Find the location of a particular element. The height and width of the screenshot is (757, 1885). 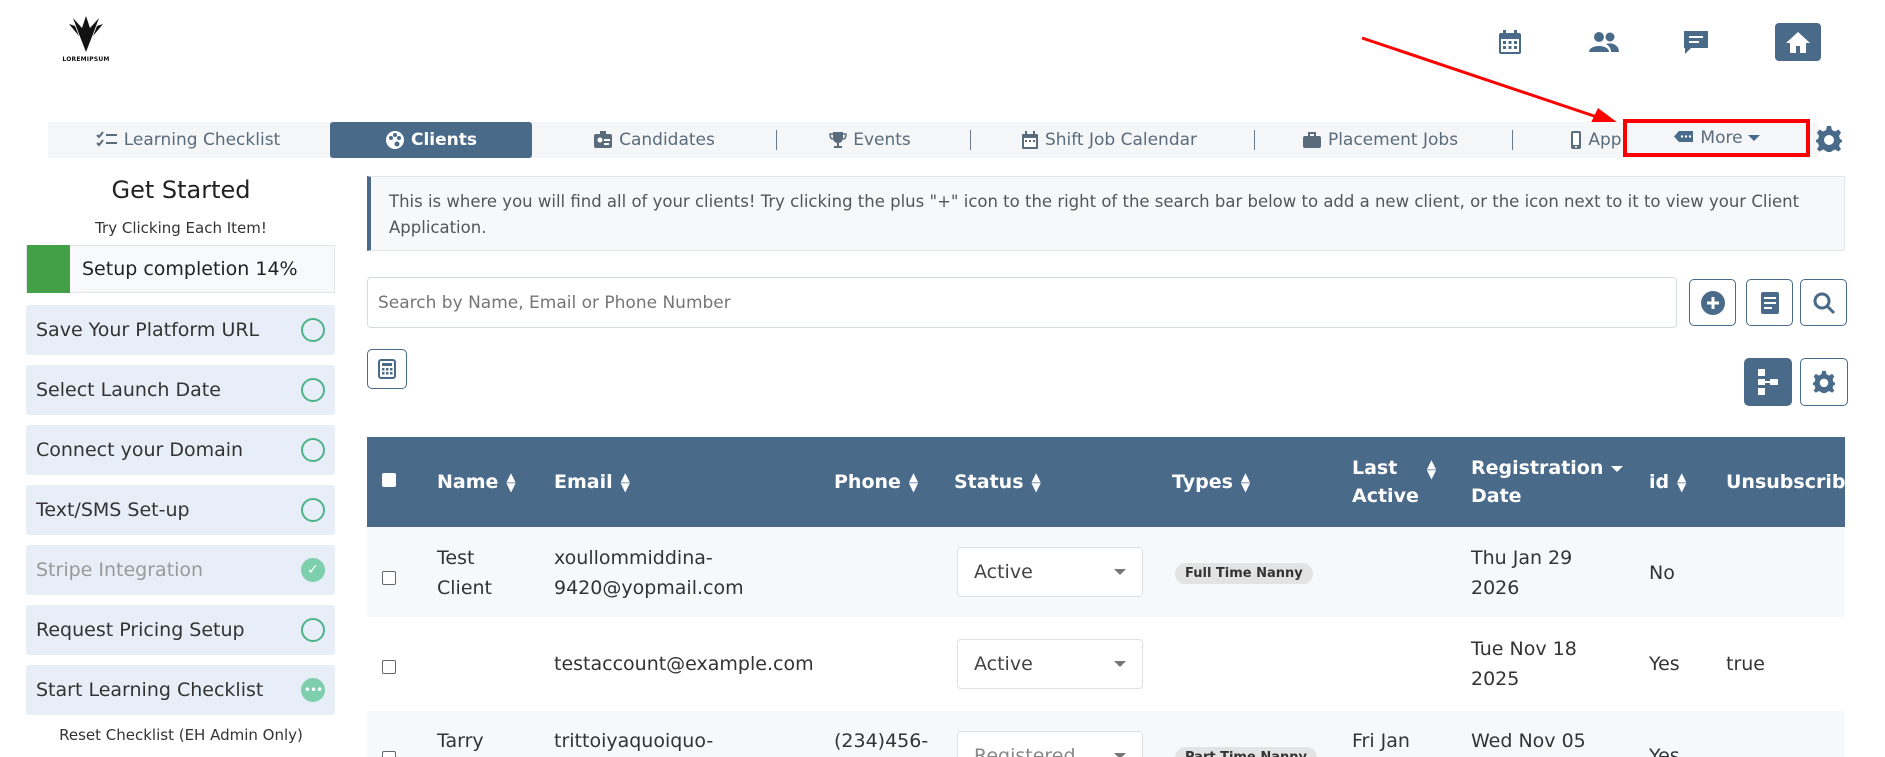

tab-label: Events is located at coordinates (882, 140).